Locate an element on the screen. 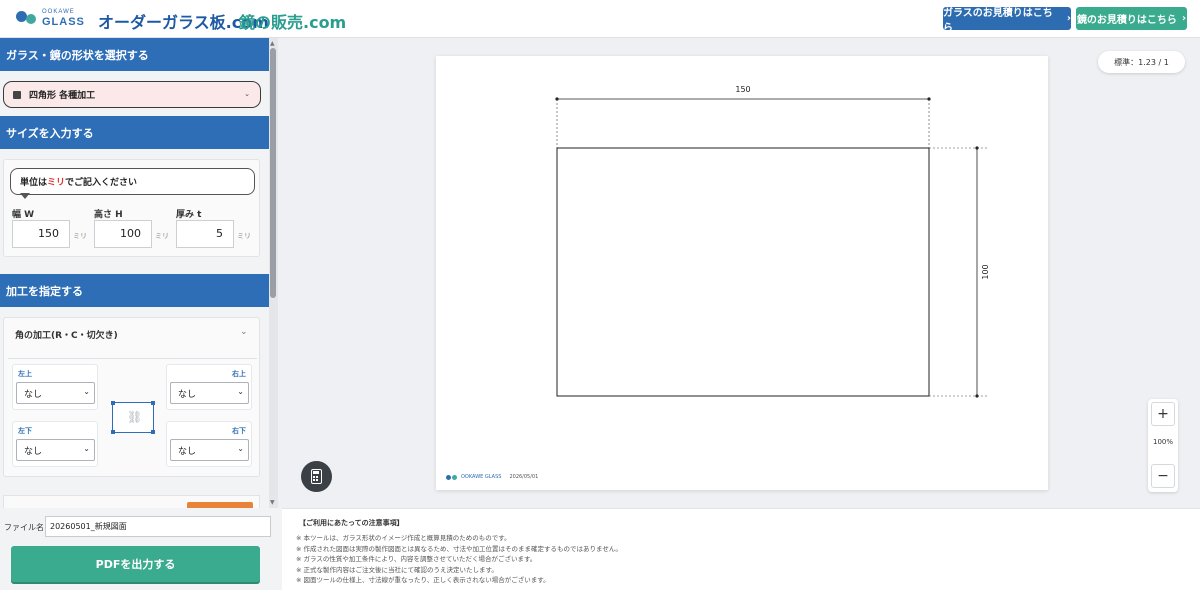  calculator-icon is located at coordinates (316, 476).